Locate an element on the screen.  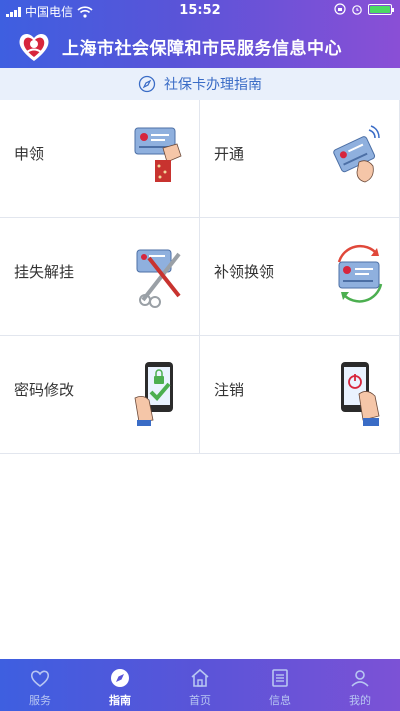
app-header: 上海市社会保障和市民服务信息中心 is located at coordinates (200, 46).